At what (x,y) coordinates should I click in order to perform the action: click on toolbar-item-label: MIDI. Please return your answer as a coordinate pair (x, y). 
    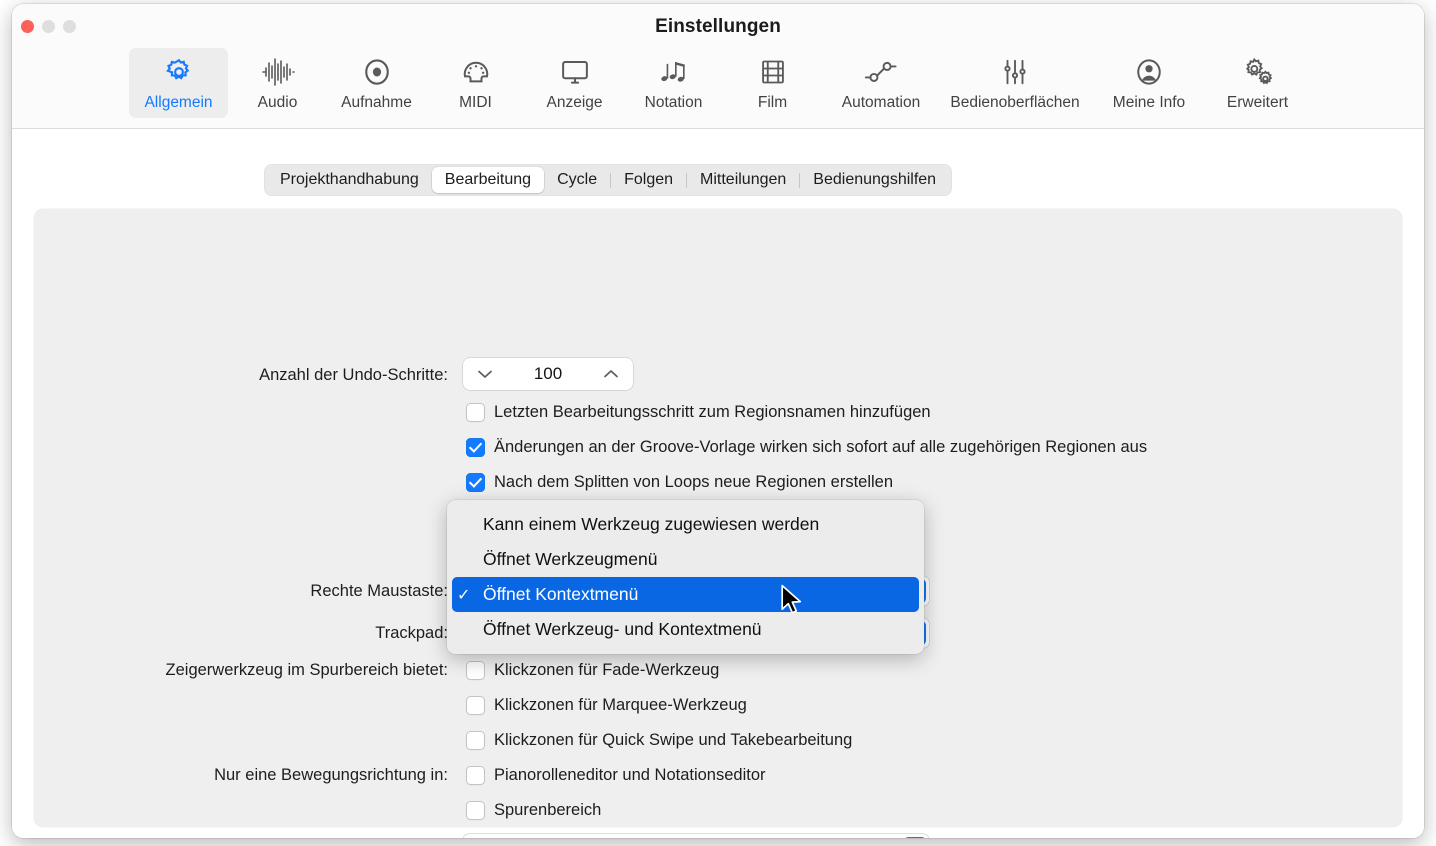
    Looking at the image, I should click on (475, 102).